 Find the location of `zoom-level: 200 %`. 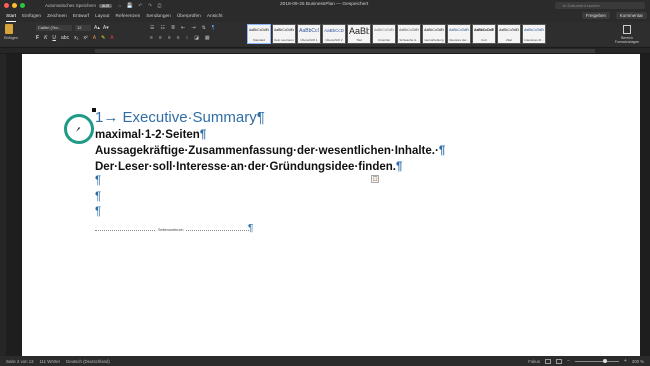

zoom-level: 200 % is located at coordinates (638, 361).